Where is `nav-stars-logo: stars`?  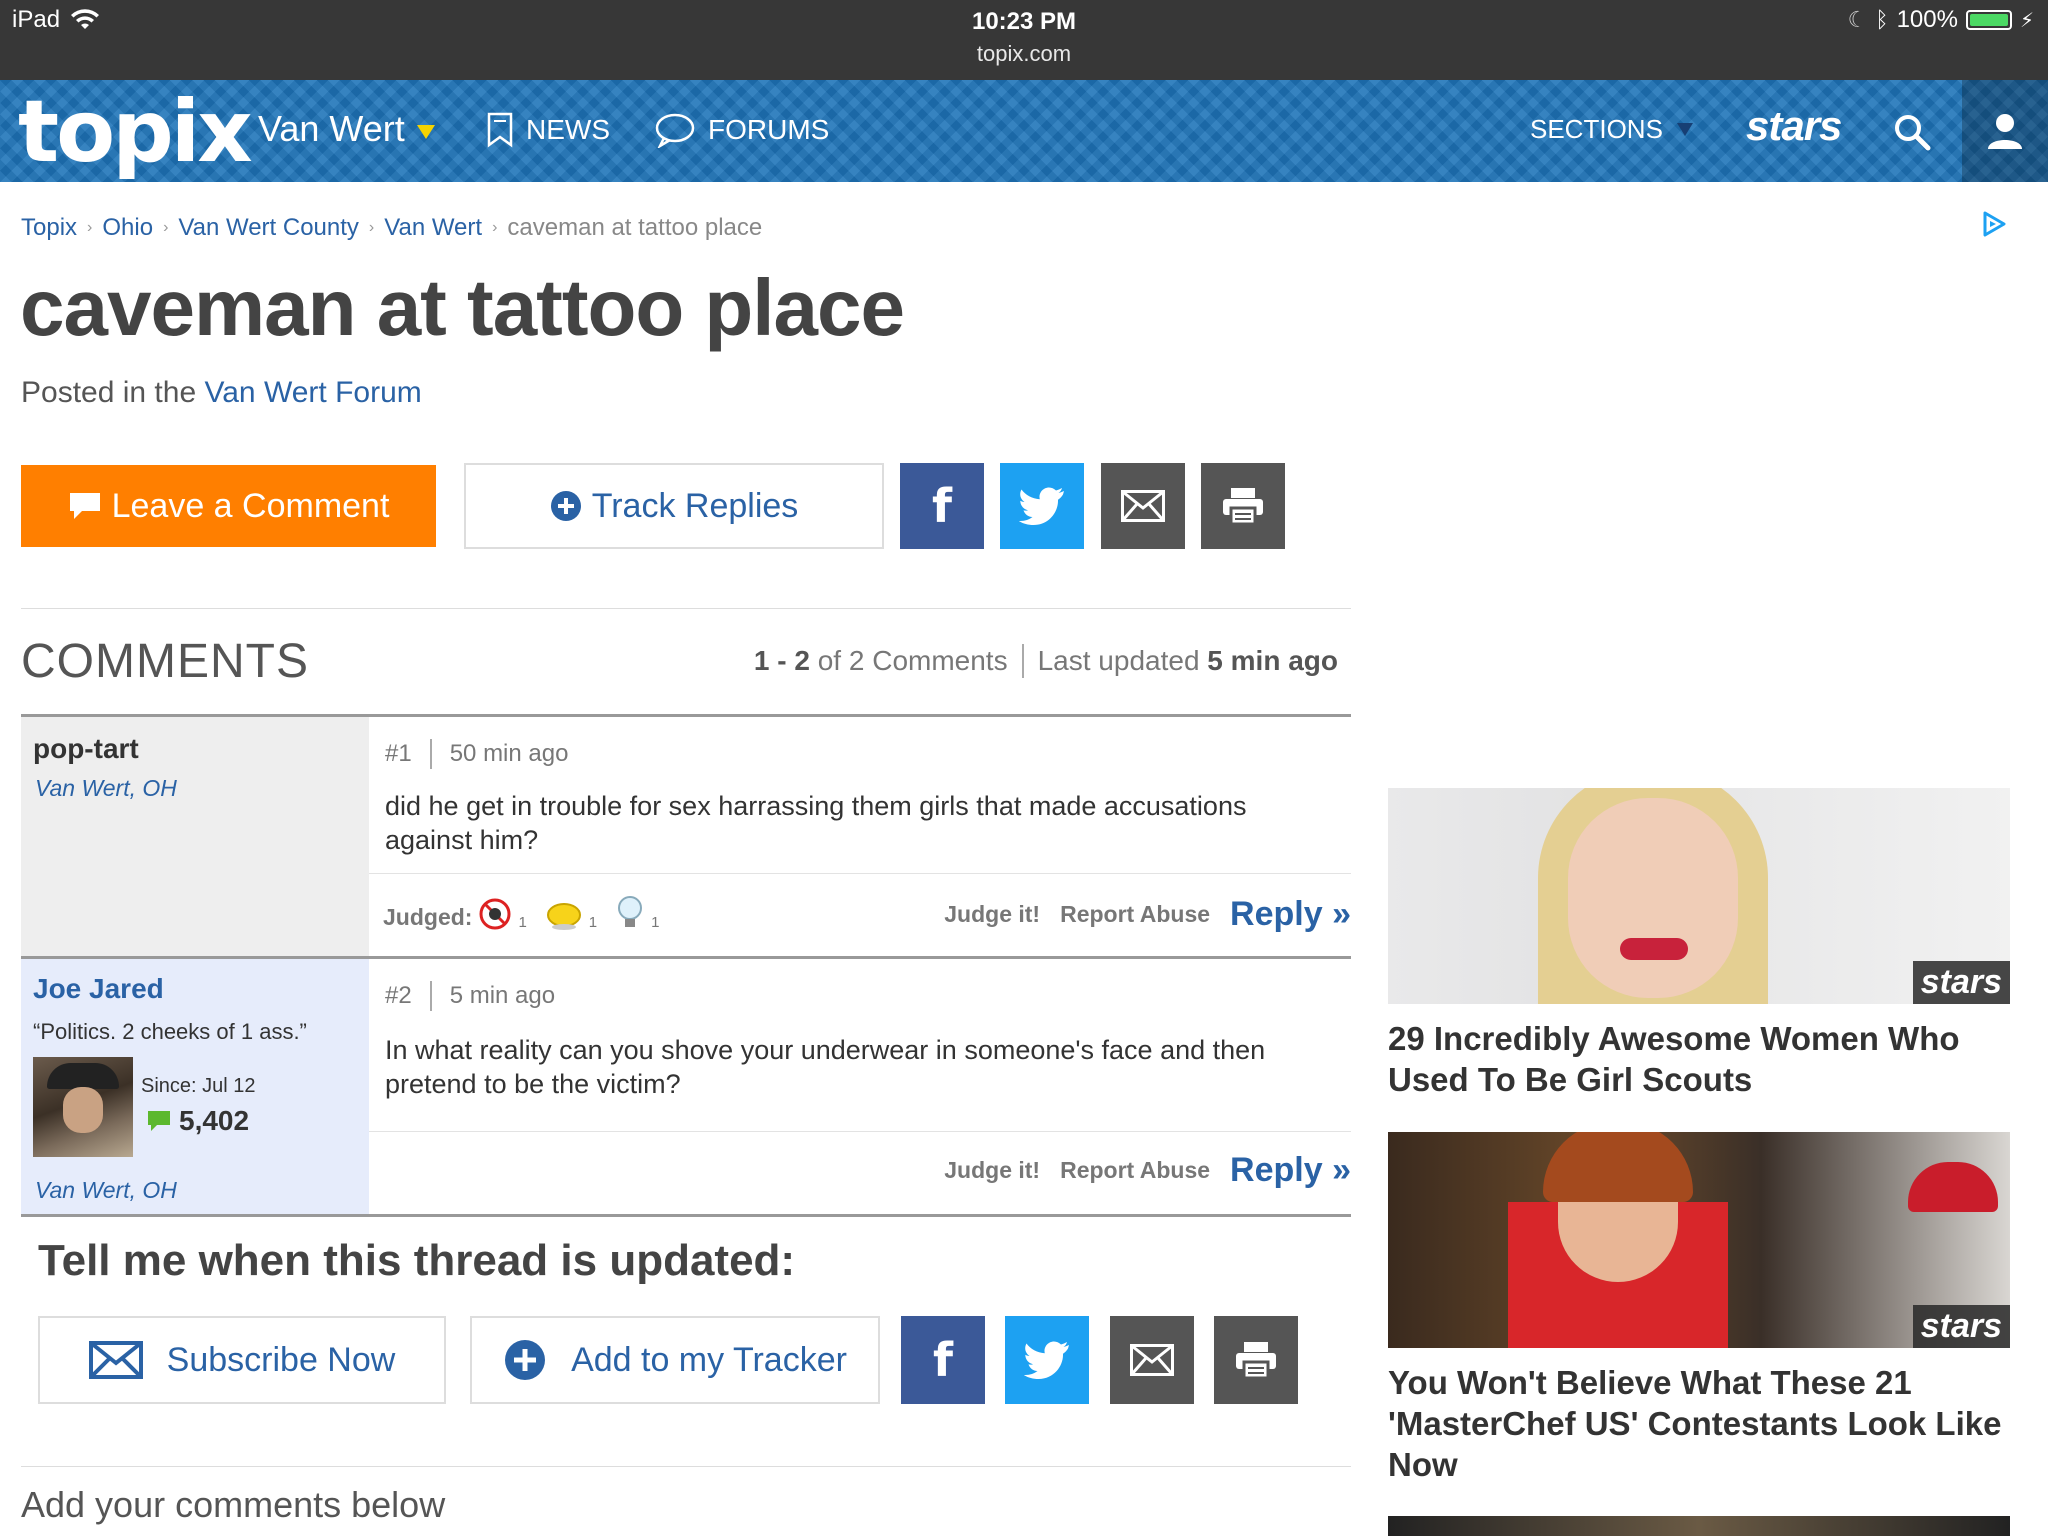 nav-stars-logo: stars is located at coordinates (1794, 126).